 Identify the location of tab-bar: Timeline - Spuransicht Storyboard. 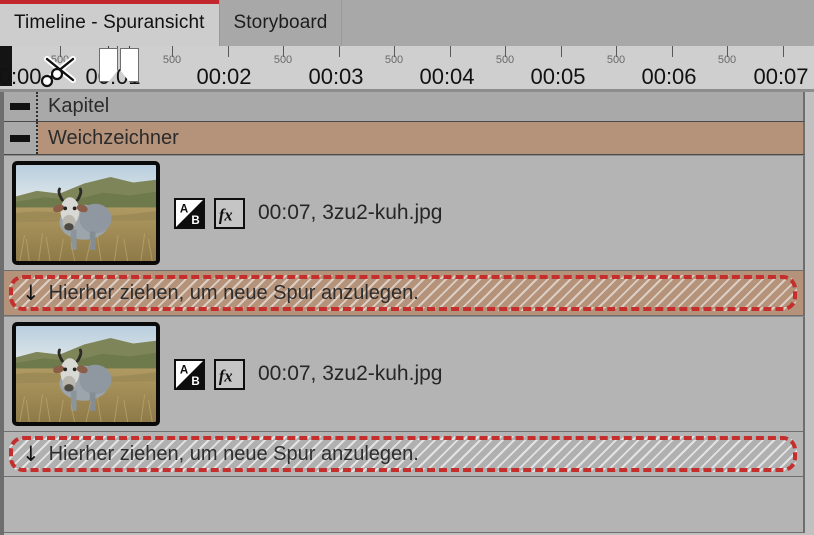
(407, 23).